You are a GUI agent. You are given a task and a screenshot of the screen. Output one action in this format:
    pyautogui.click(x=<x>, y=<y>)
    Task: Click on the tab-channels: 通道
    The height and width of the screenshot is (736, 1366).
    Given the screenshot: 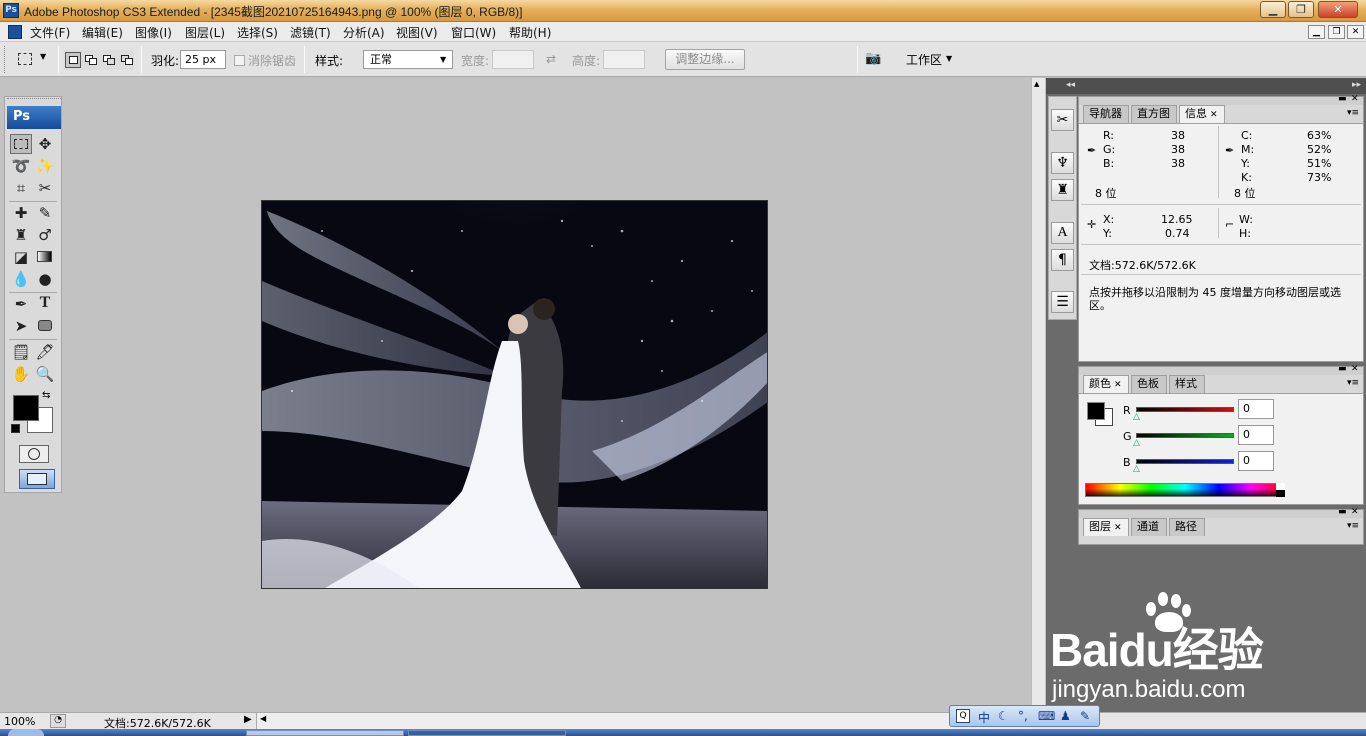 What is the action you would take?
    pyautogui.click(x=1149, y=527)
    